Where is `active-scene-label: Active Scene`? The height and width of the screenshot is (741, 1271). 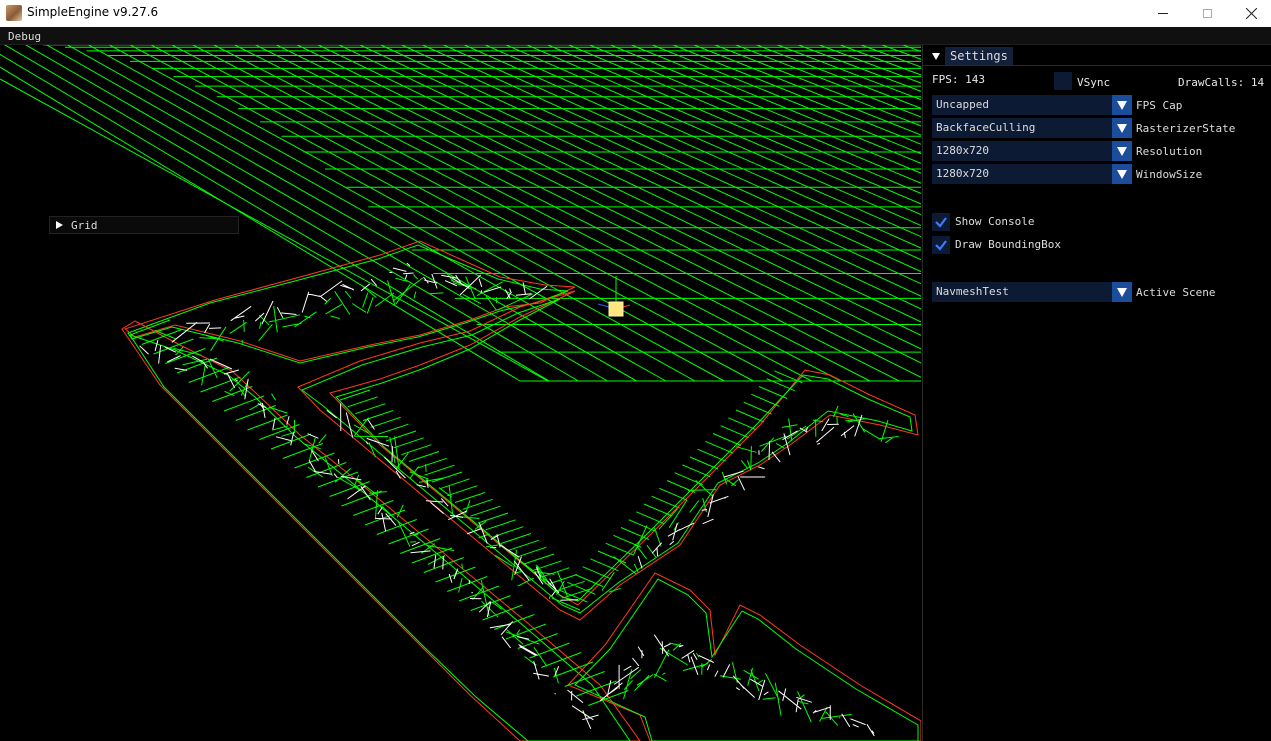
active-scene-label: Active Scene is located at coordinates (1176, 292).